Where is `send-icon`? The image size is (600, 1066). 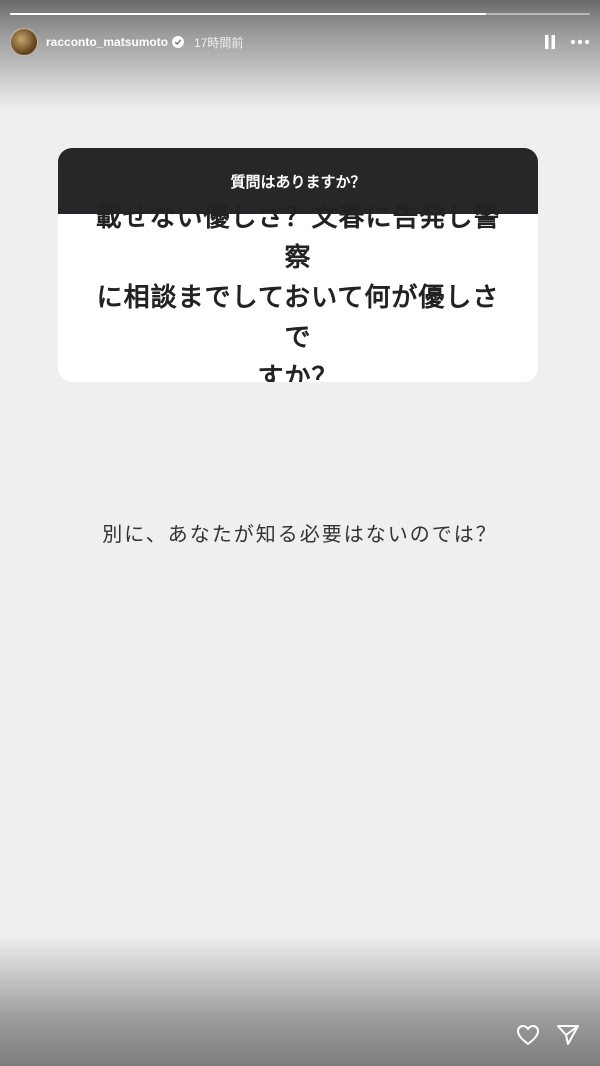 send-icon is located at coordinates (568, 1037).